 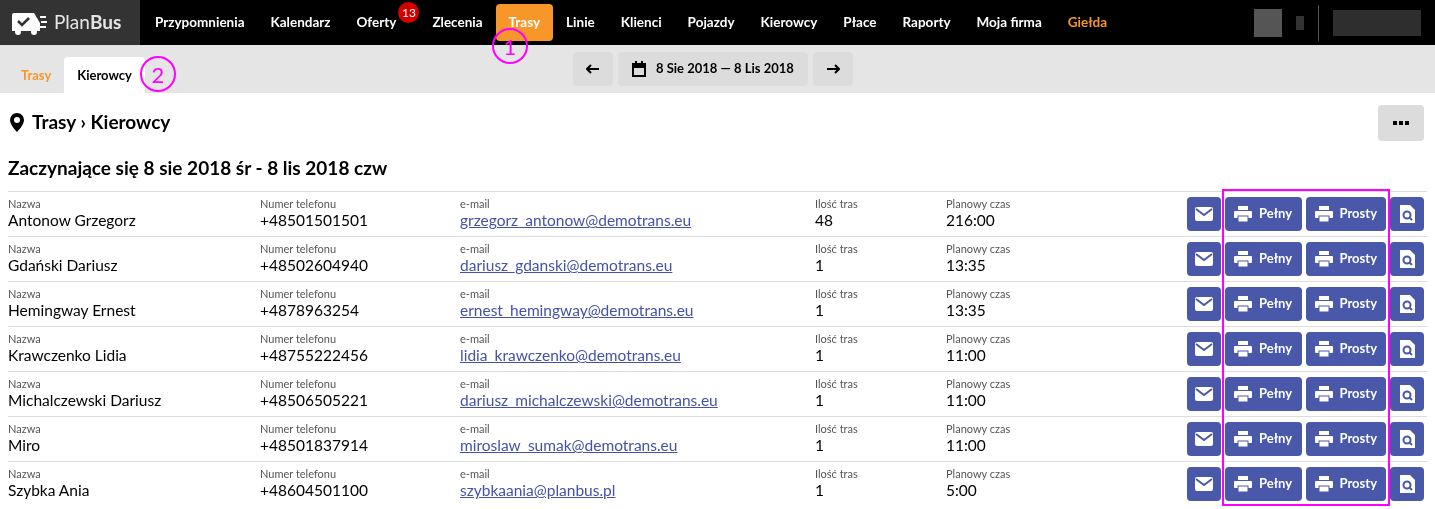 I want to click on field-value: 5:00, so click(x=961, y=490).